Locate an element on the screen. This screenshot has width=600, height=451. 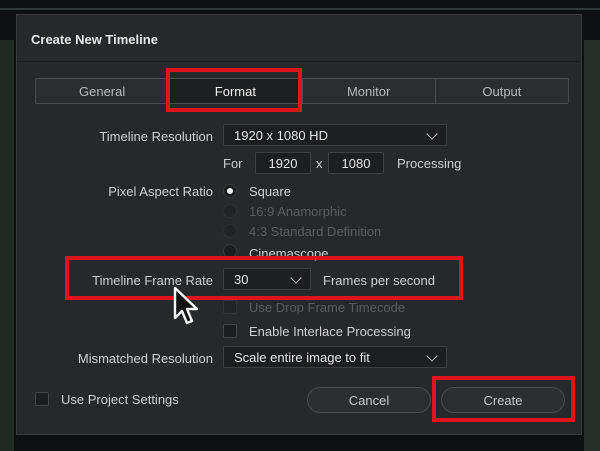
drop-frame-checkbox is located at coordinates (230, 307).